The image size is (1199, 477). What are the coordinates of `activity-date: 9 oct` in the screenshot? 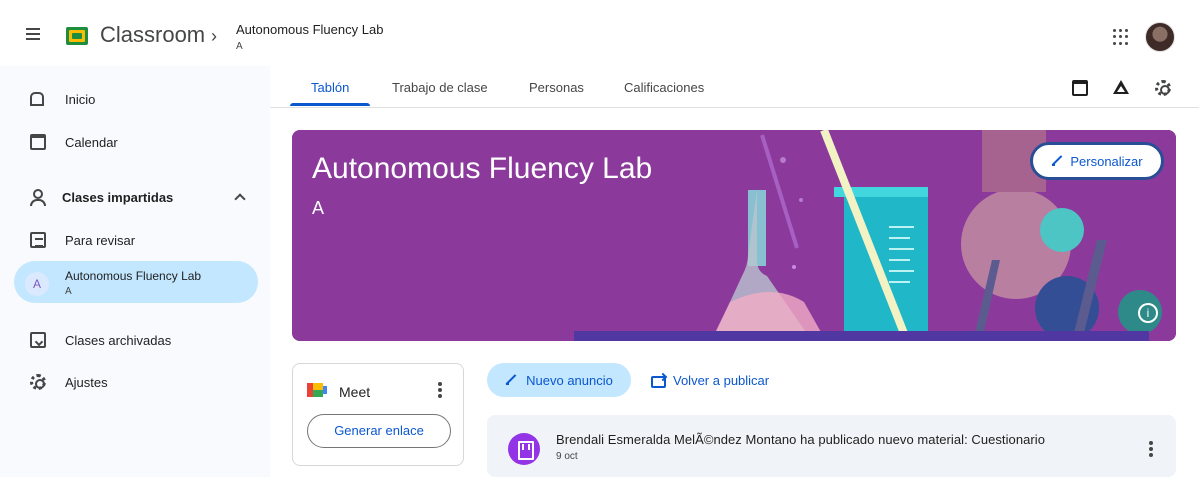 It's located at (567, 456).